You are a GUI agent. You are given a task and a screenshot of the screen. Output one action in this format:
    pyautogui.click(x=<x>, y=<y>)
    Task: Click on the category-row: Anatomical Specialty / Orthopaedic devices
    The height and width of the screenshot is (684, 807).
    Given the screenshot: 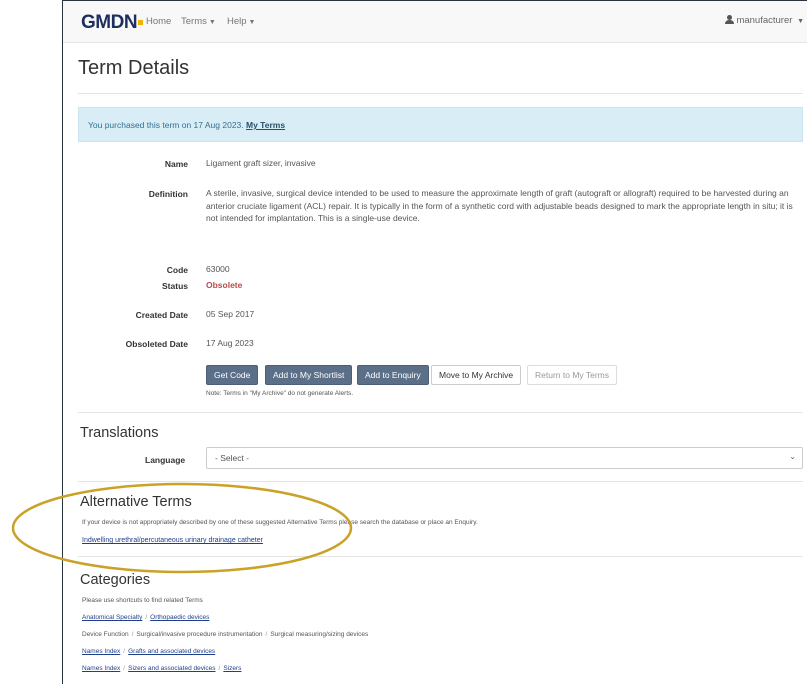 What is the action you would take?
    pyautogui.click(x=145, y=617)
    